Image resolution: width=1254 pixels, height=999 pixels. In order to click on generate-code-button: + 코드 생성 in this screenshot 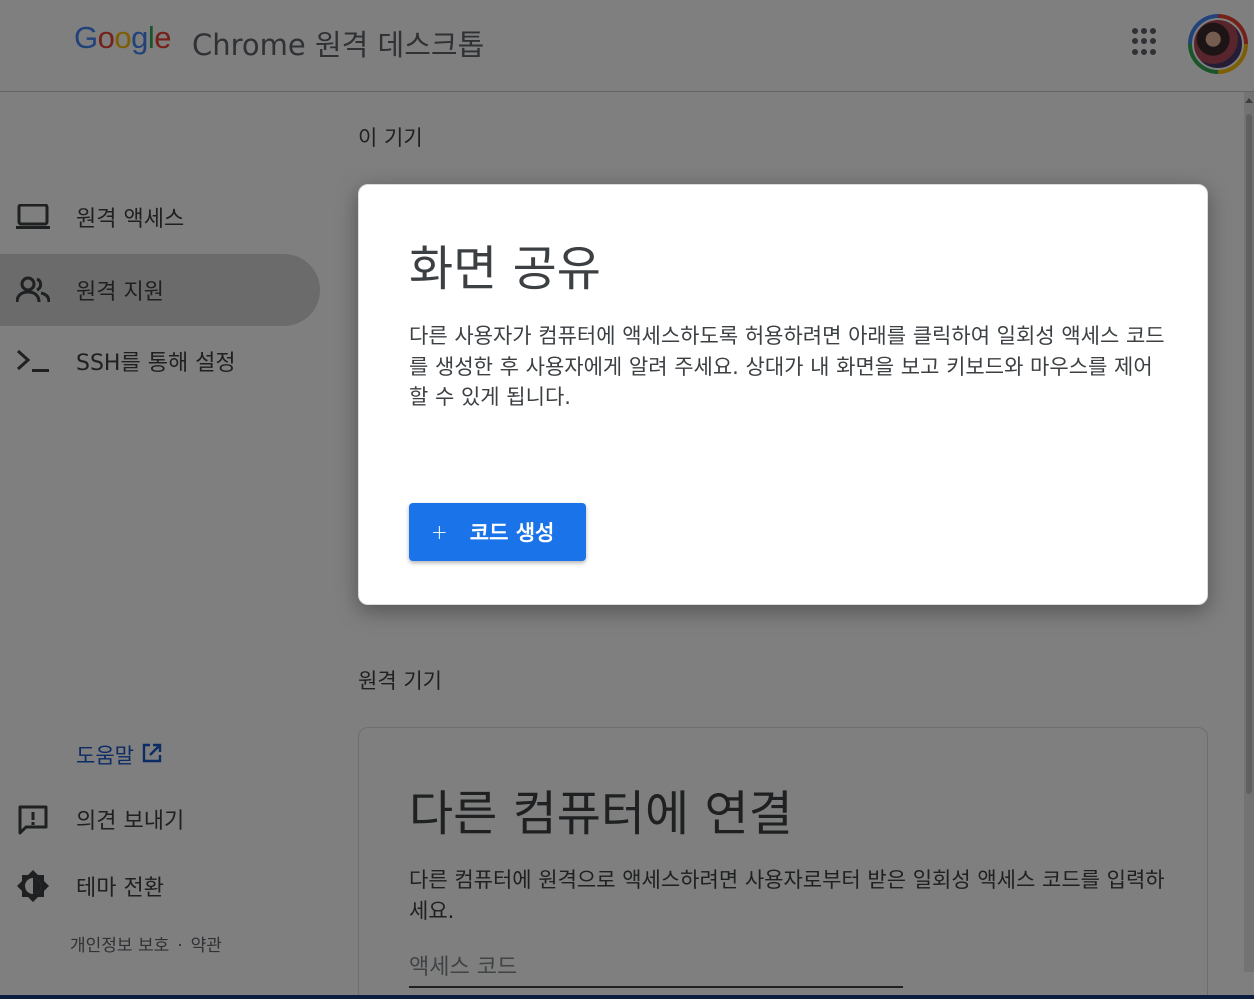, I will do `click(497, 532)`.